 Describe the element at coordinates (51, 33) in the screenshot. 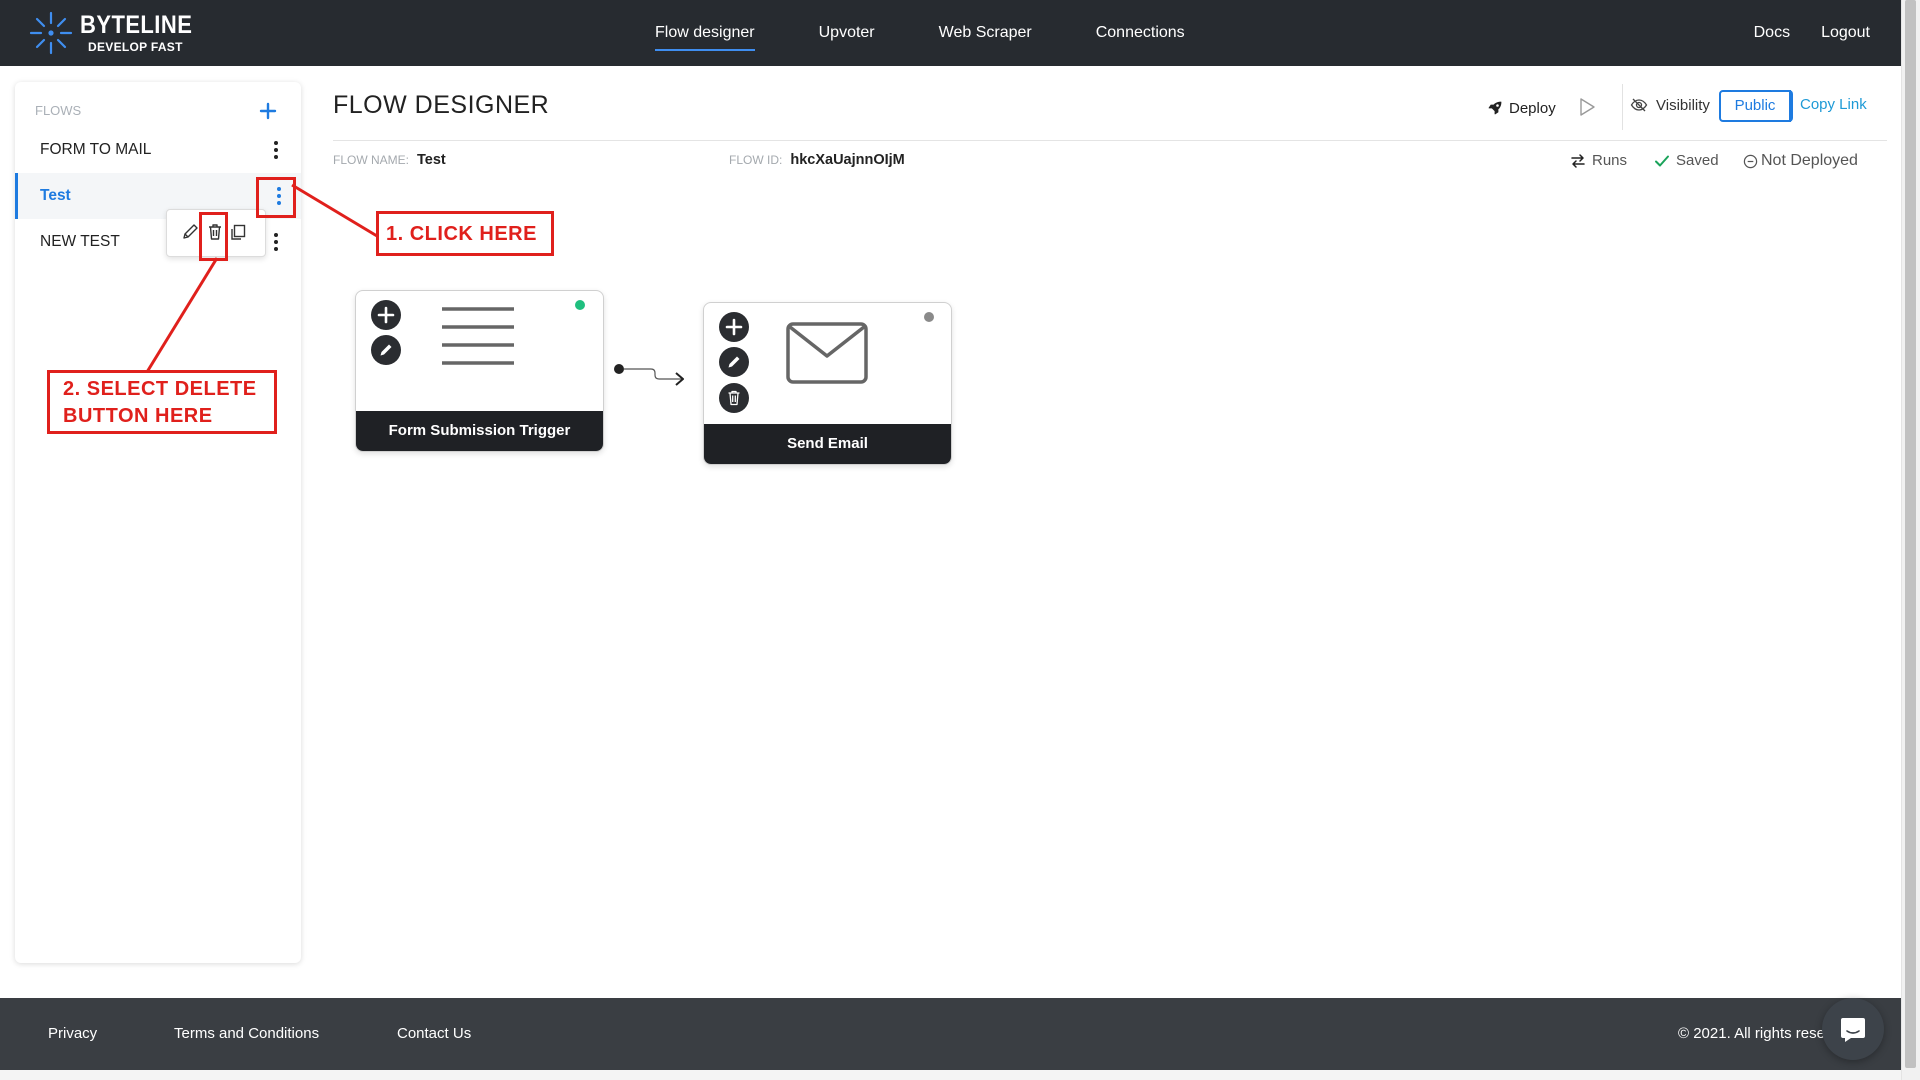

I see `logo-burst-icon` at that location.